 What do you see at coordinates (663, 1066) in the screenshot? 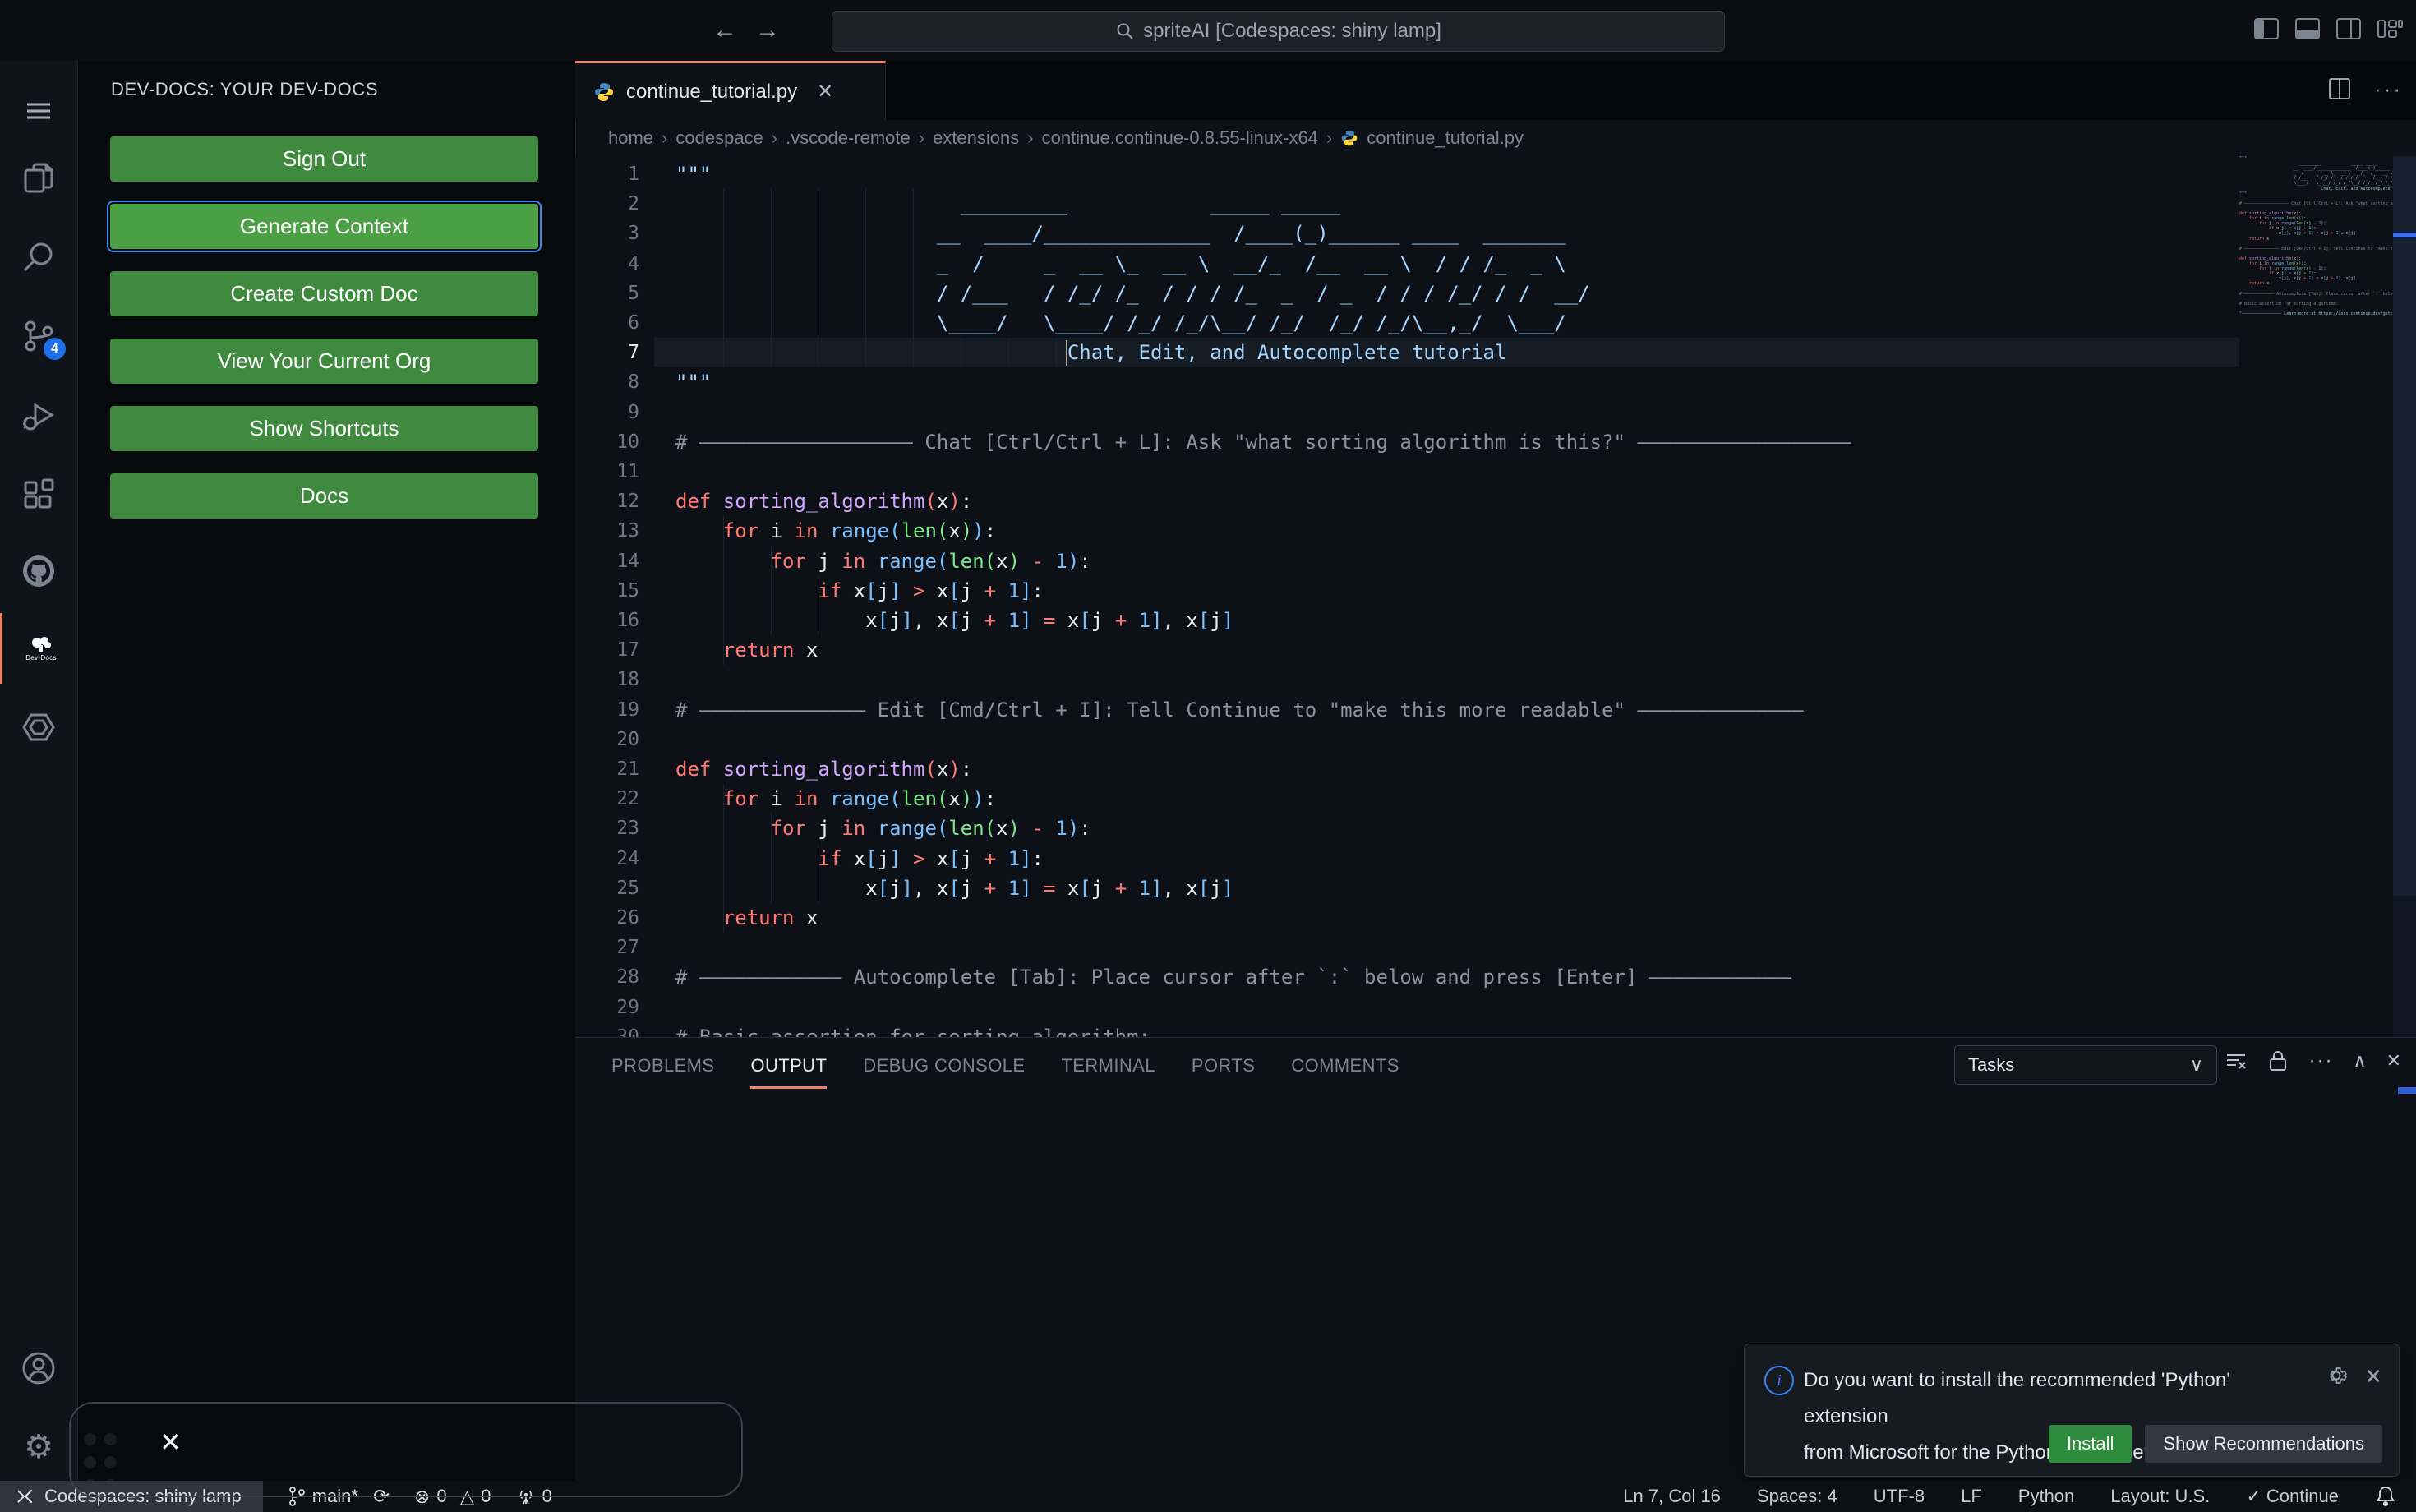
I see `panel-tab-problems: PROBLEMS` at bounding box center [663, 1066].